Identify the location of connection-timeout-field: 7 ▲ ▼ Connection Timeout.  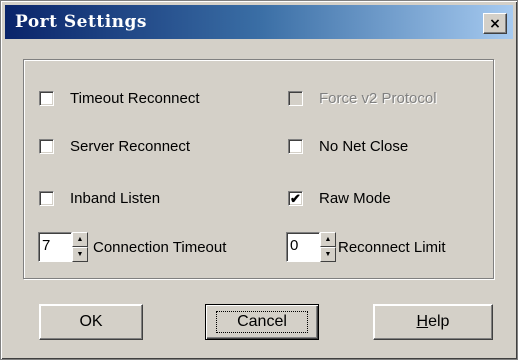
(132, 247).